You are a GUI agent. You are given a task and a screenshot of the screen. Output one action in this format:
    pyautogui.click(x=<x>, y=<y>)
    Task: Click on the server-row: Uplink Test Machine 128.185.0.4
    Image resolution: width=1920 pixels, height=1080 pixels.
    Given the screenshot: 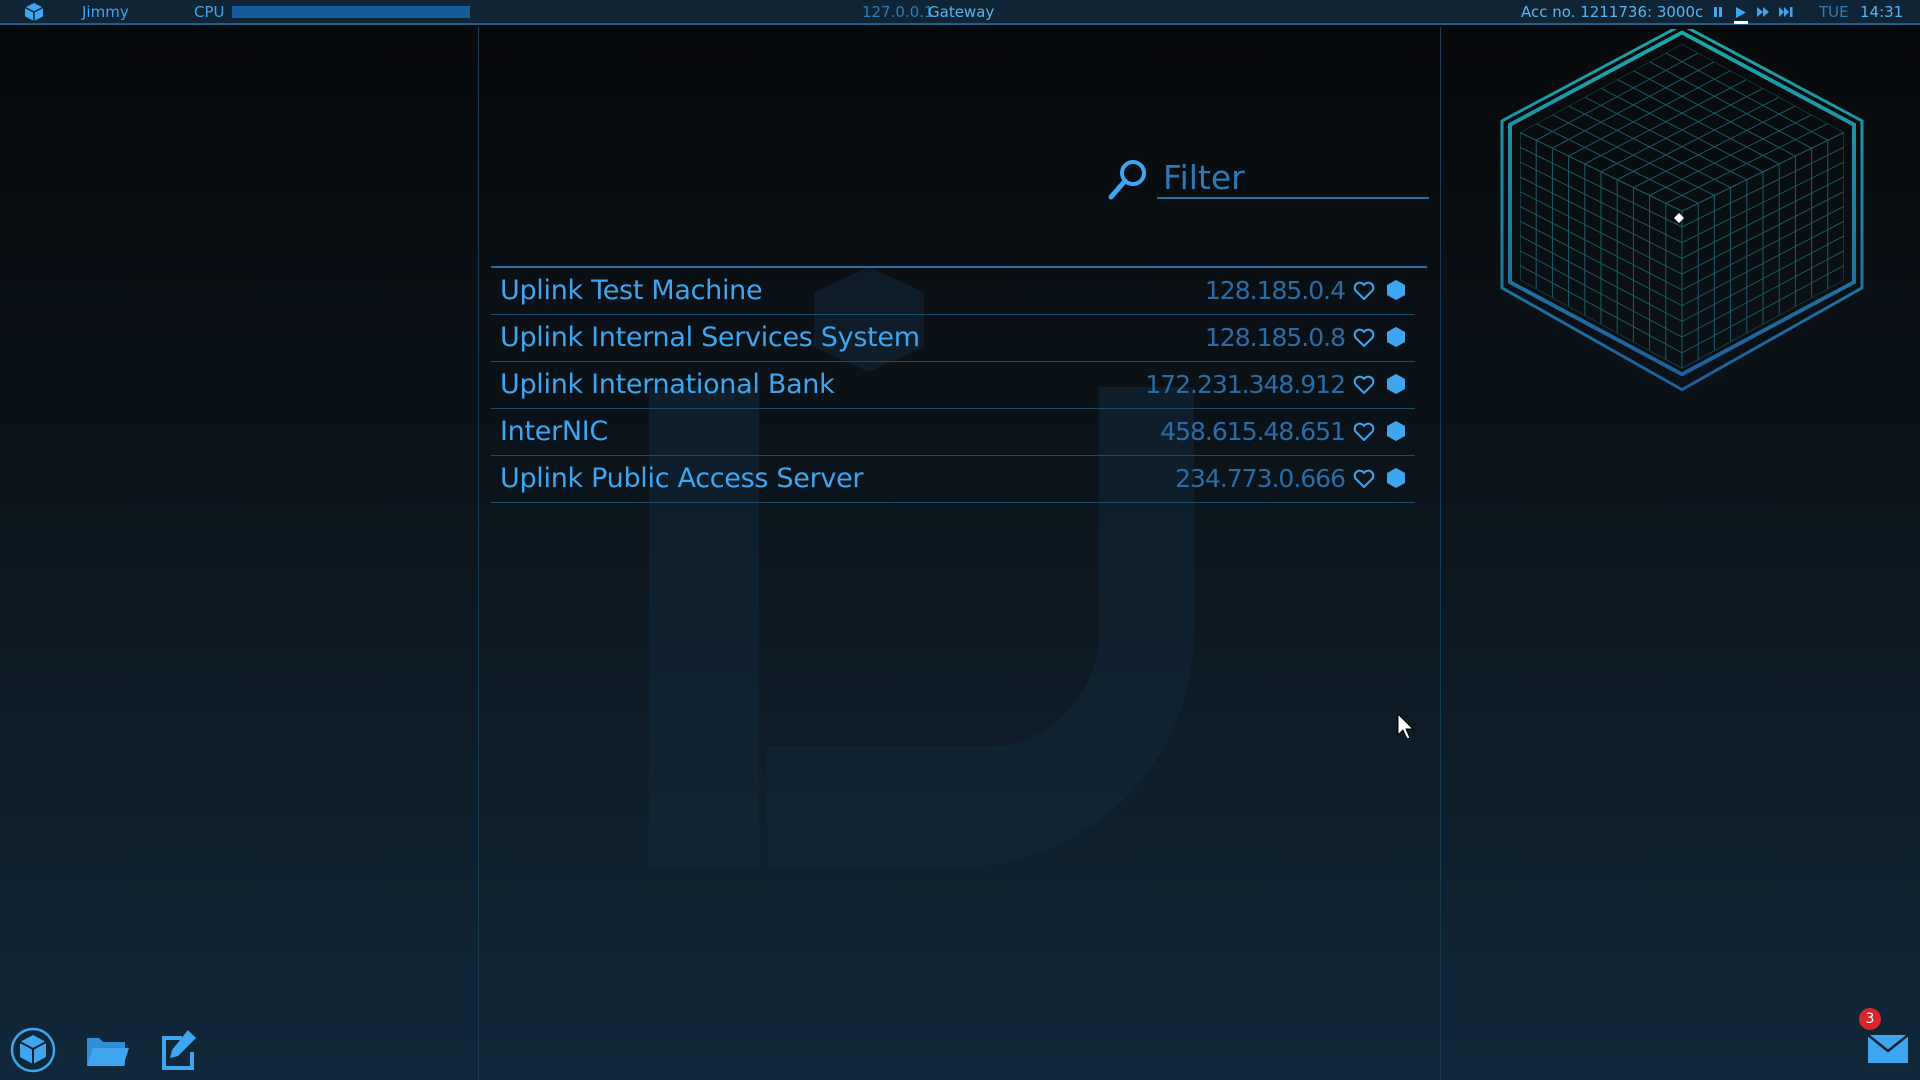 What is the action you would take?
    pyautogui.click(x=953, y=291)
    